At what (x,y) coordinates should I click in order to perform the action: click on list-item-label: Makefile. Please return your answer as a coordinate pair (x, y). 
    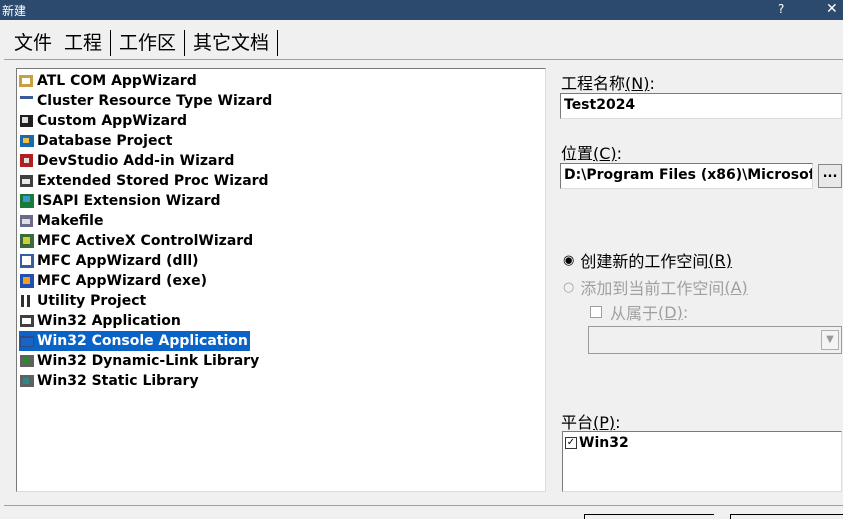
    Looking at the image, I should click on (70, 221).